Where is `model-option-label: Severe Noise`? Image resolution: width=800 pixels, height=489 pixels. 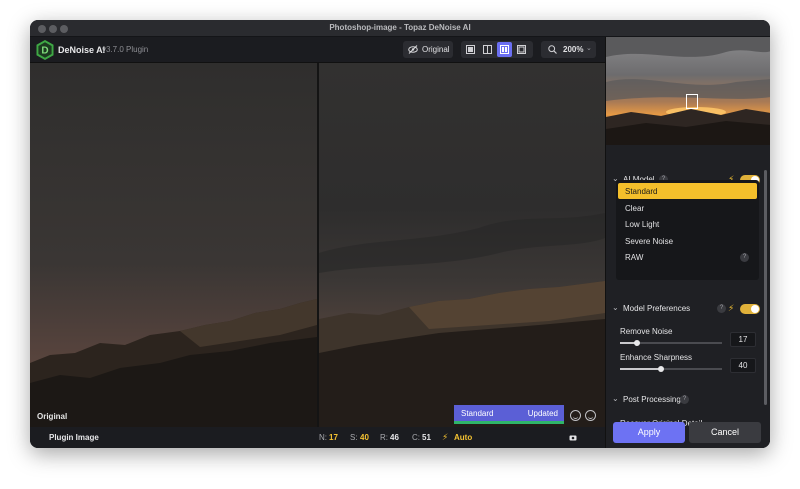
model-option-label: Severe Noise is located at coordinates (649, 241).